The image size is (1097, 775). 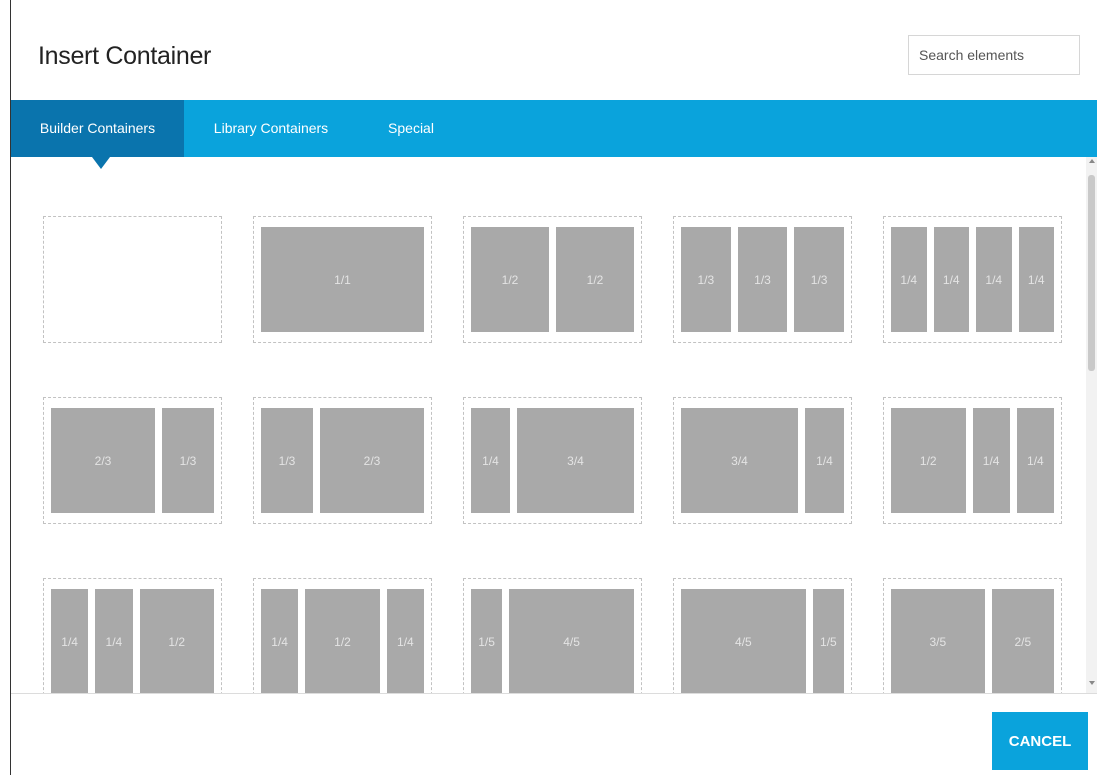 What do you see at coordinates (972, 279) in the screenshot?
I see `container-option-1-4x4: 1/4 1/4 1/4 1/4` at bounding box center [972, 279].